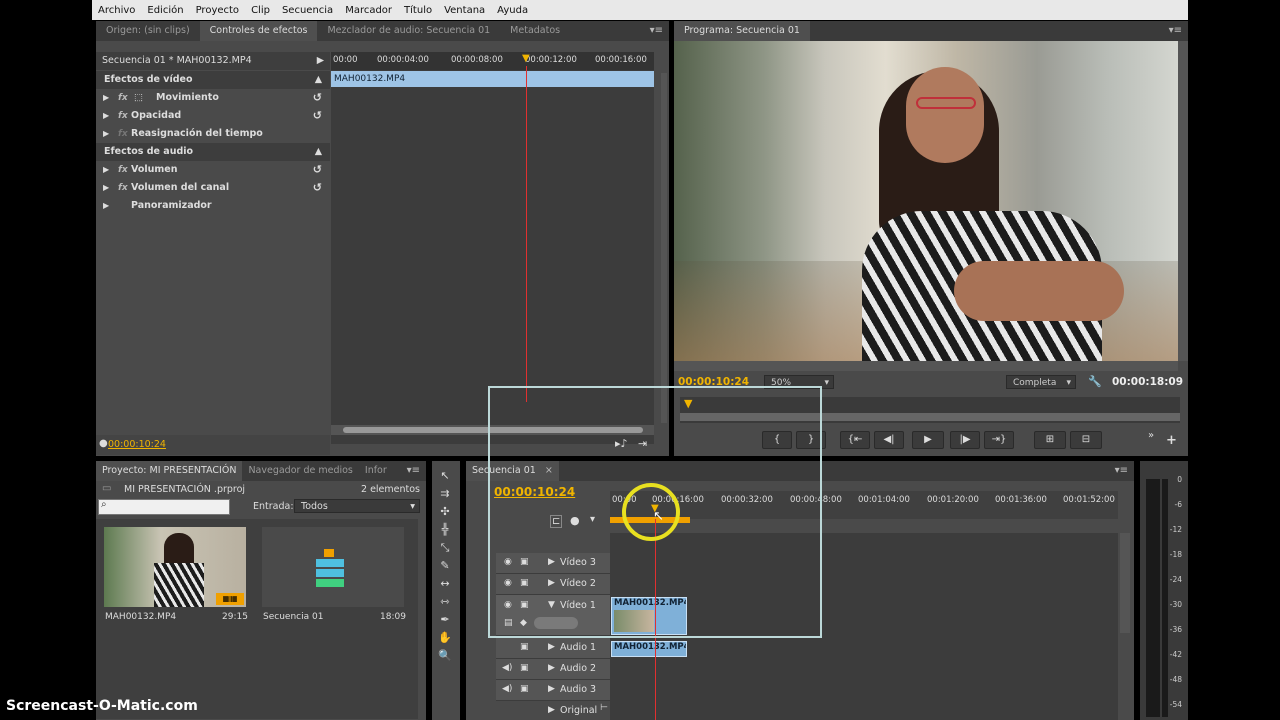 This screenshot has height=720, width=1280. I want to click on tab-programa: Programa: Secuencia 01, so click(742, 31).